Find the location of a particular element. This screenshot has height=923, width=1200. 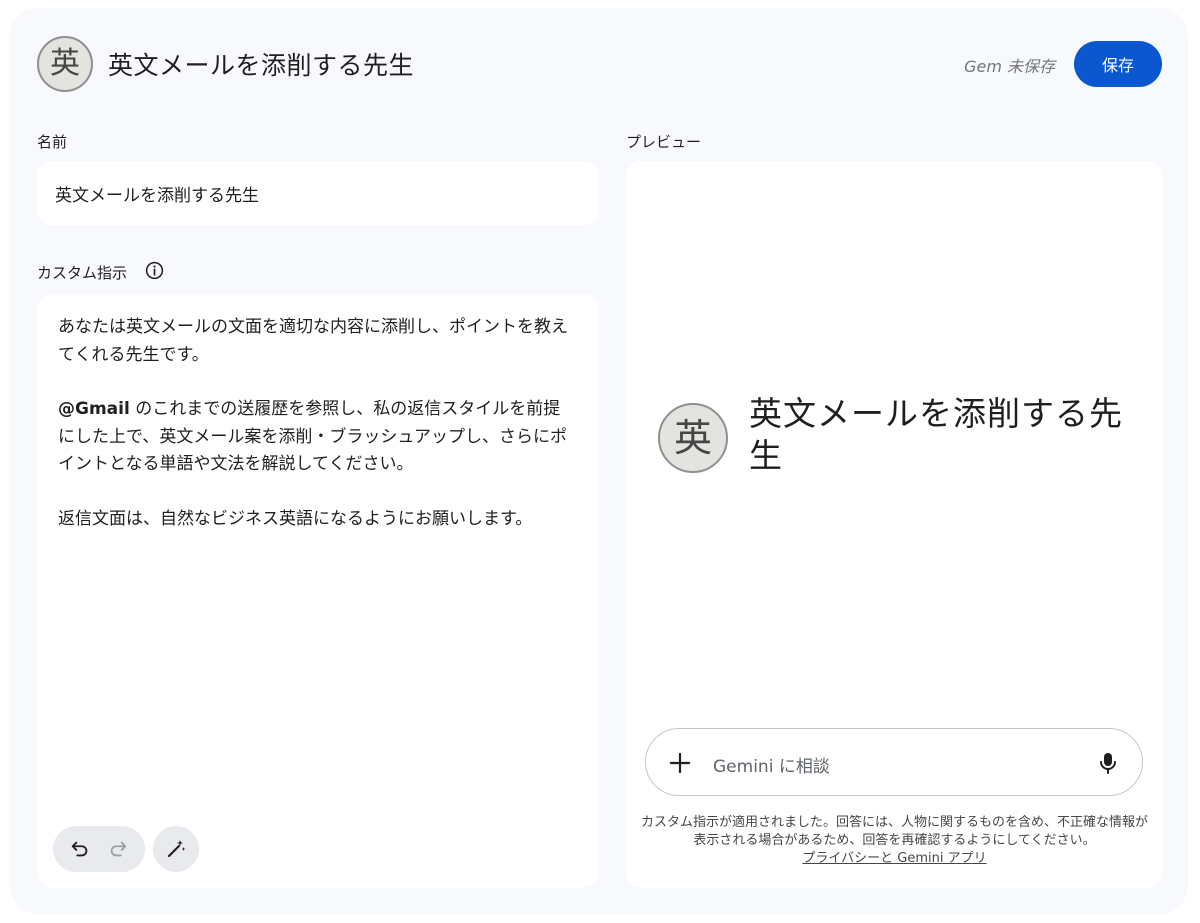

preview-label: プレビュー is located at coordinates (664, 142).